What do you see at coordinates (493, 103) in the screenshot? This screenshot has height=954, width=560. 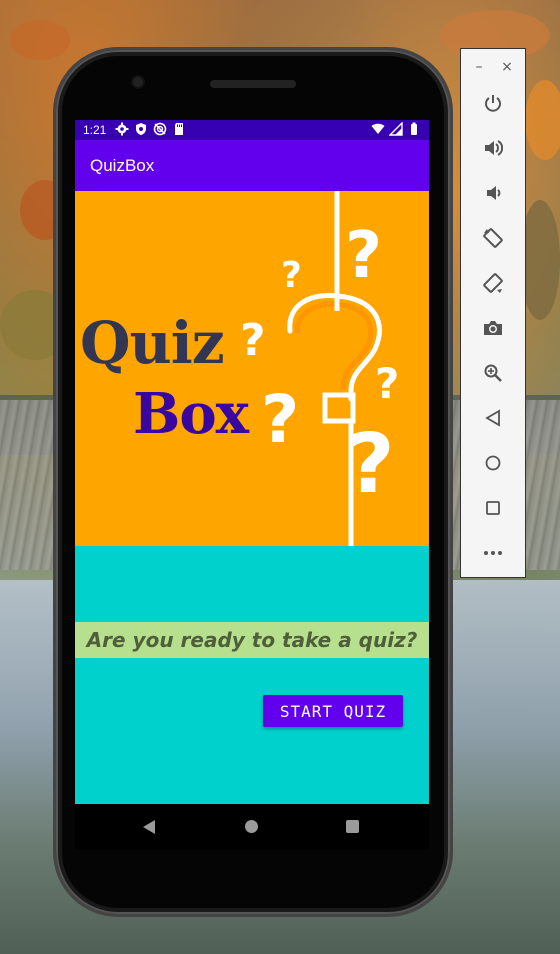 I see `power-icon` at bounding box center [493, 103].